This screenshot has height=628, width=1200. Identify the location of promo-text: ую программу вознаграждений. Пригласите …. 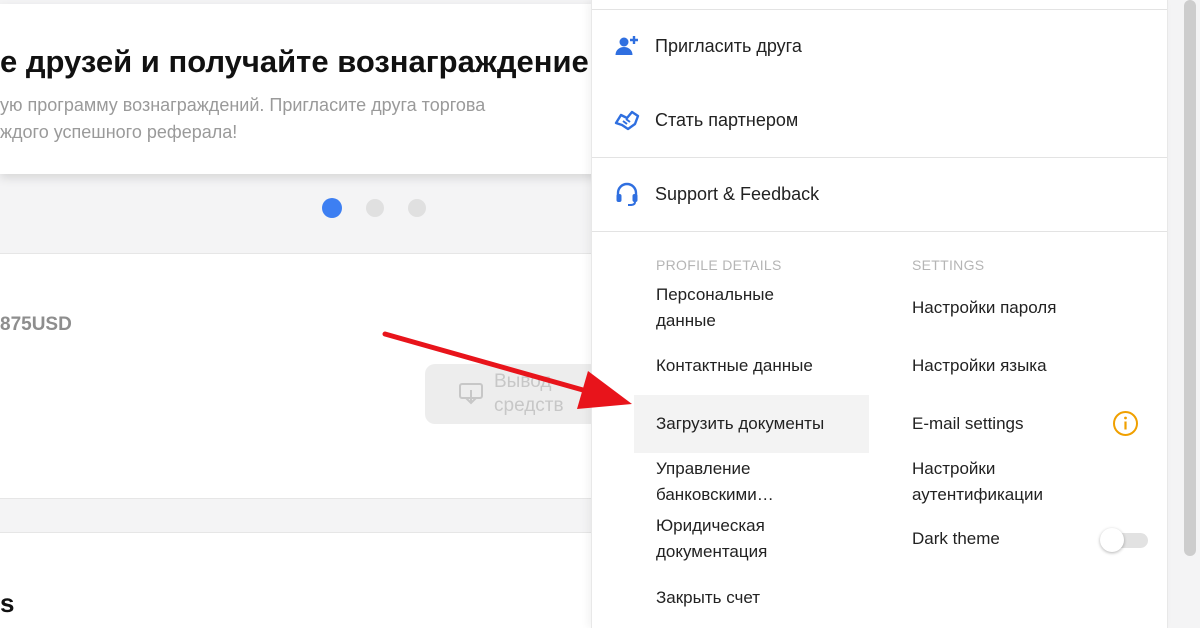
(300, 119).